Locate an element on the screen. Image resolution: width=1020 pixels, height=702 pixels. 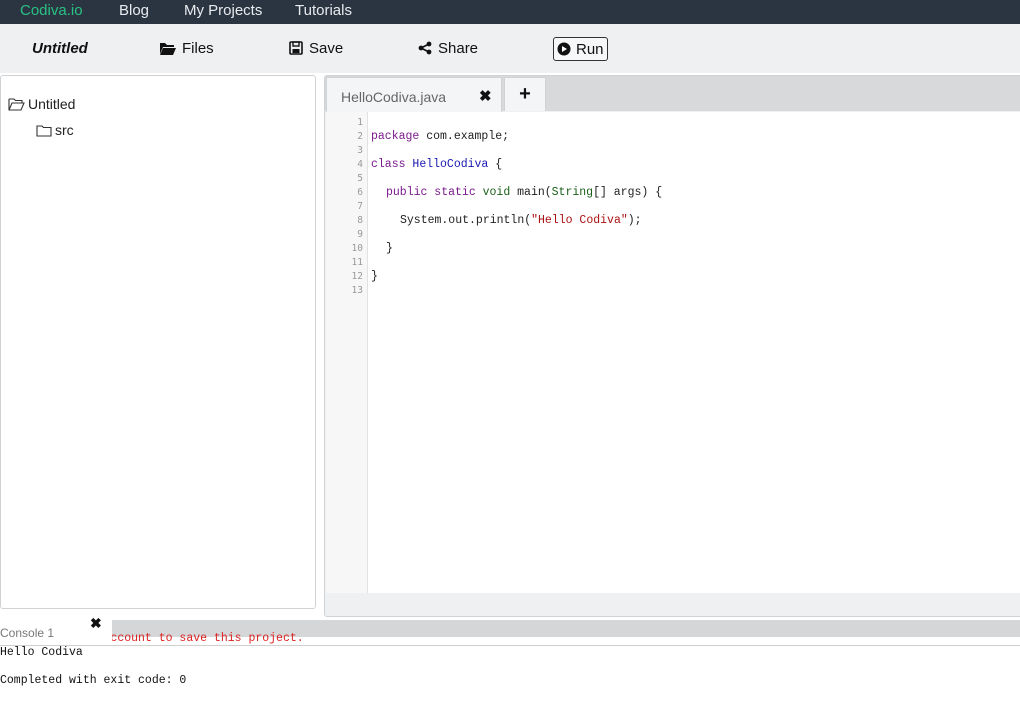
line-number: 2 is located at coordinates (360, 136).